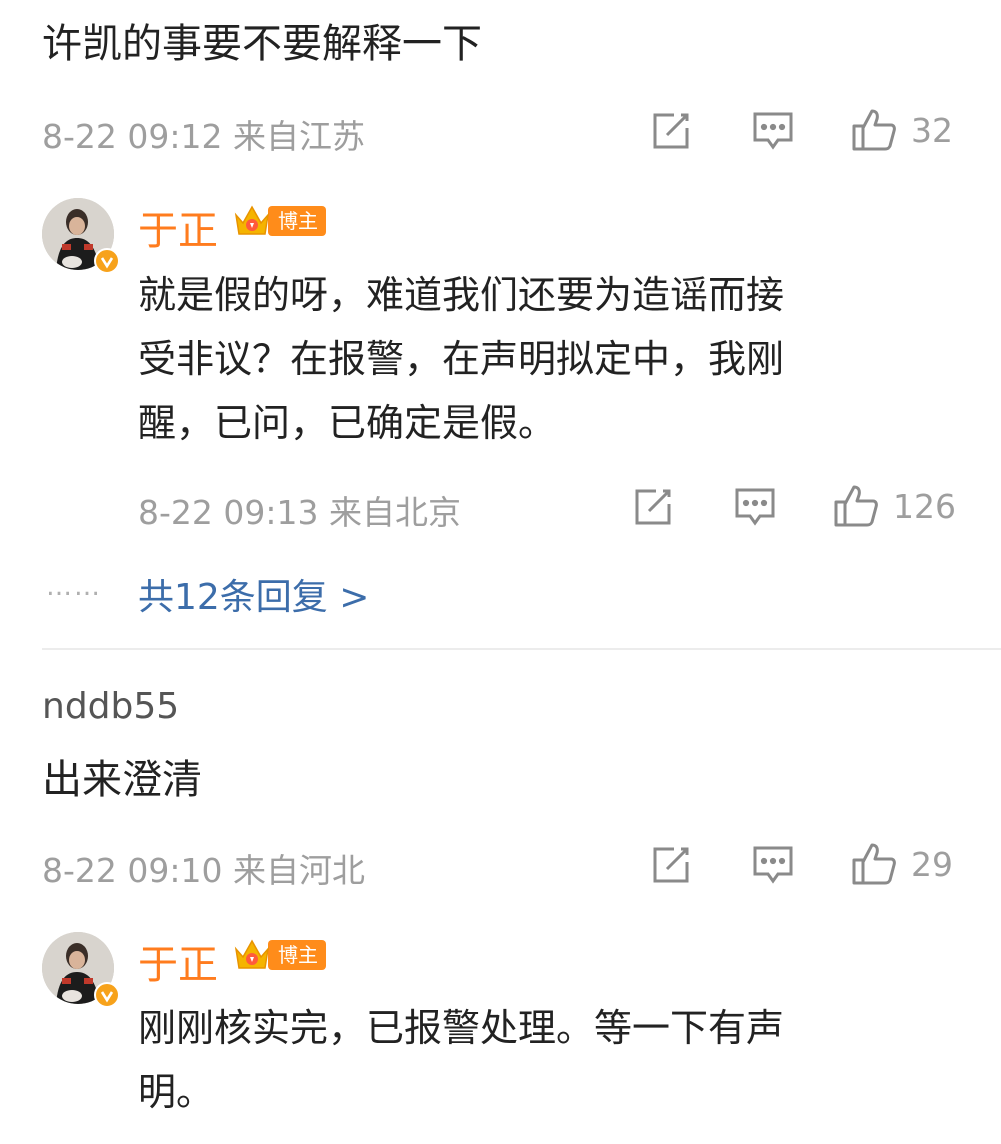 This screenshot has height=1144, width=1001. Describe the element at coordinates (461, 359) in the screenshot. I see `reply-text-line: 受非议？在报警，在声明拟定中，我刚` at that location.